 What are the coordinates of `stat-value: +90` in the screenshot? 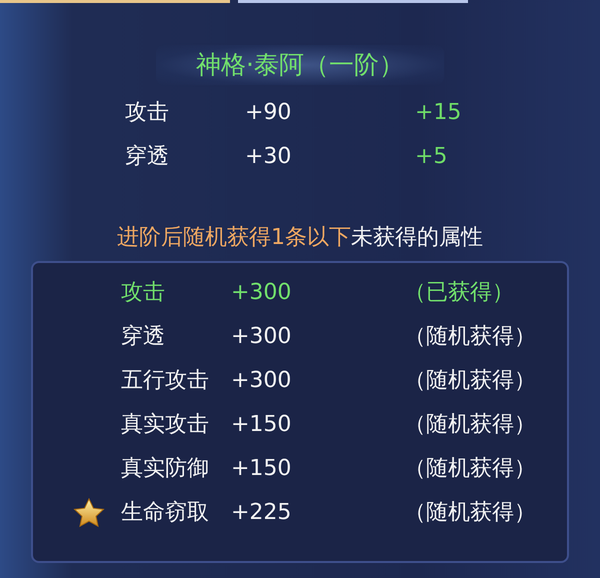 It's located at (268, 113).